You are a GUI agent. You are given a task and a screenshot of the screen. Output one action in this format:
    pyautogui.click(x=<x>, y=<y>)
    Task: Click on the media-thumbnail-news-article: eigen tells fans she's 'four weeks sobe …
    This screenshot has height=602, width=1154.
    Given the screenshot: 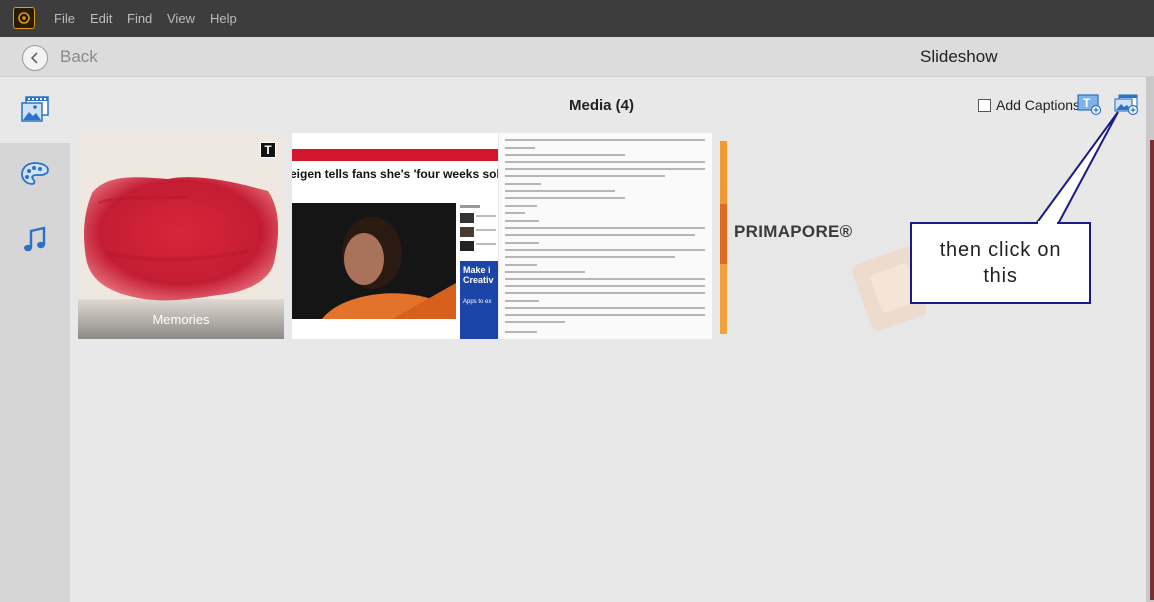 What is the action you would take?
    pyautogui.click(x=395, y=236)
    